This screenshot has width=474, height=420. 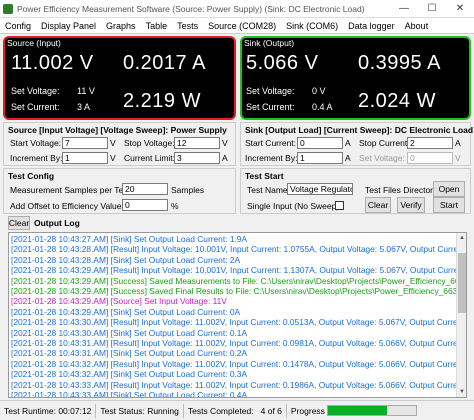 What do you see at coordinates (320, 189) in the screenshot?
I see `test-name-input: Voltage Regulator` at bounding box center [320, 189].